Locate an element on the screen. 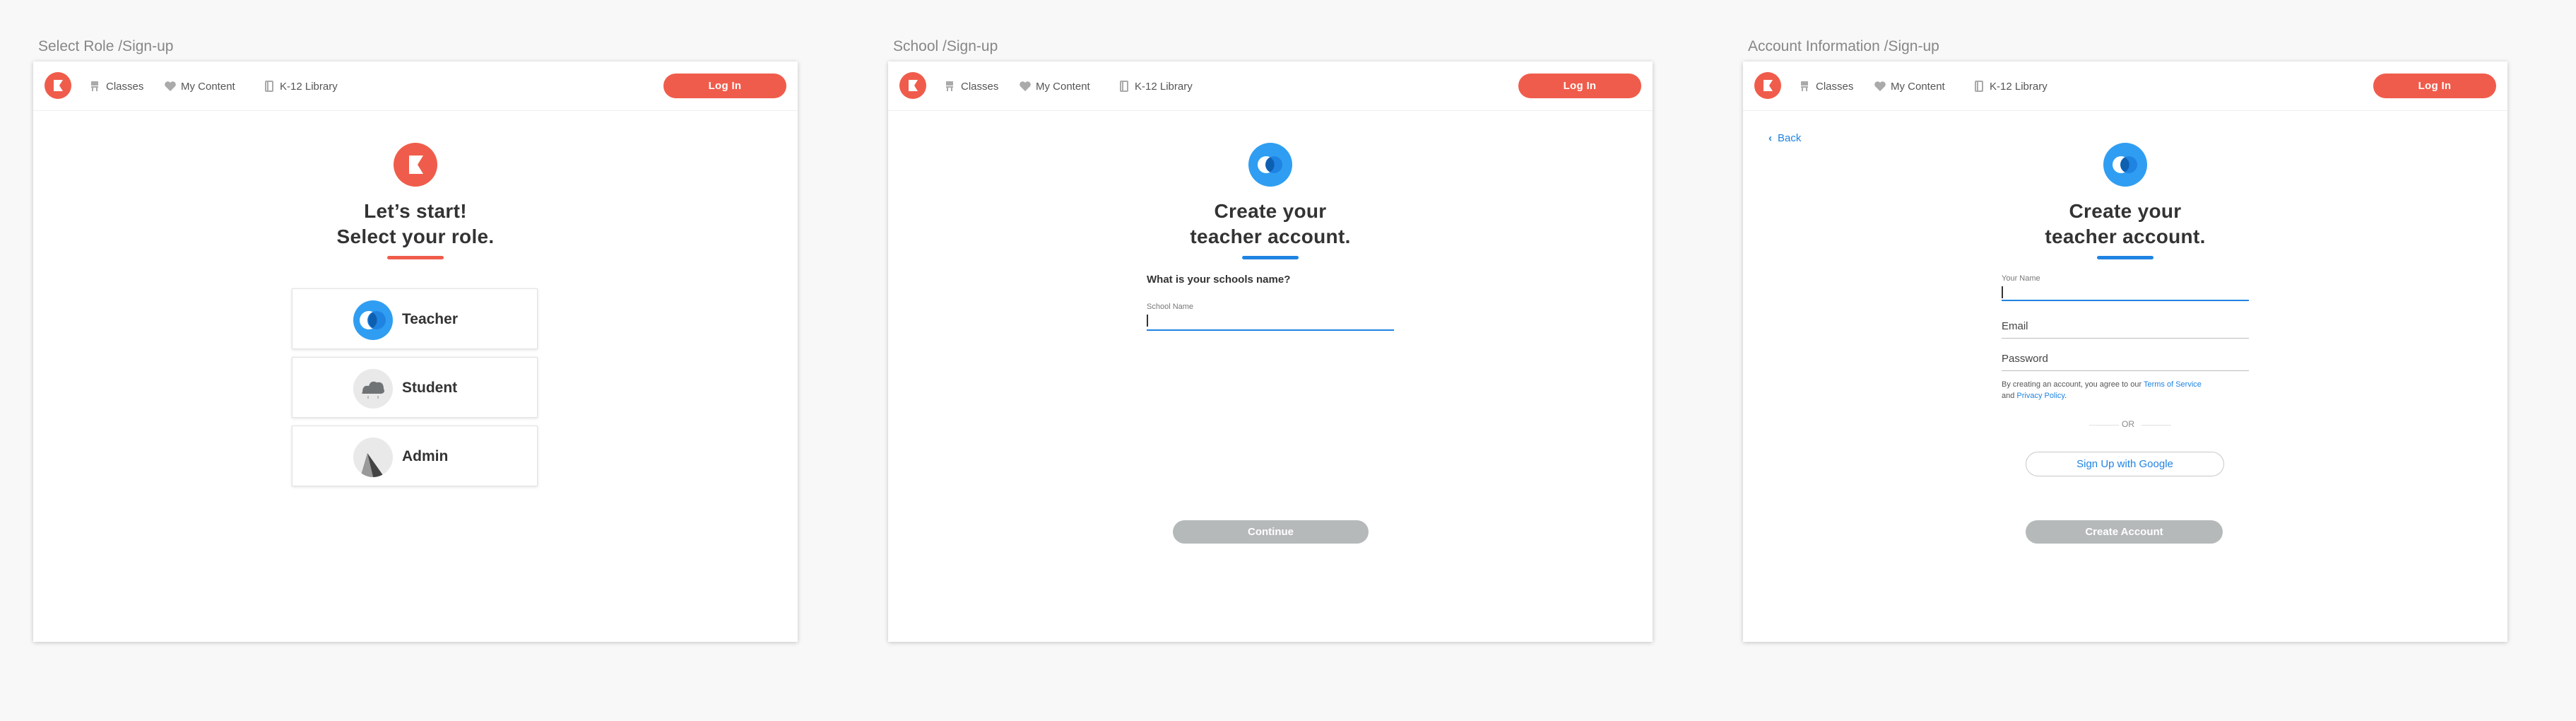  role-label: Admin is located at coordinates (425, 456).